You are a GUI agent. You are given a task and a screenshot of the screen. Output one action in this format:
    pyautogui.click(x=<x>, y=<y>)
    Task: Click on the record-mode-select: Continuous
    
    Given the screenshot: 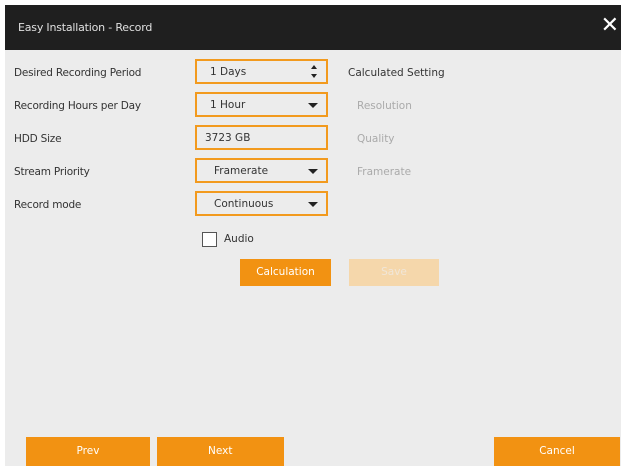 What is the action you would take?
    pyautogui.click(x=261, y=203)
    